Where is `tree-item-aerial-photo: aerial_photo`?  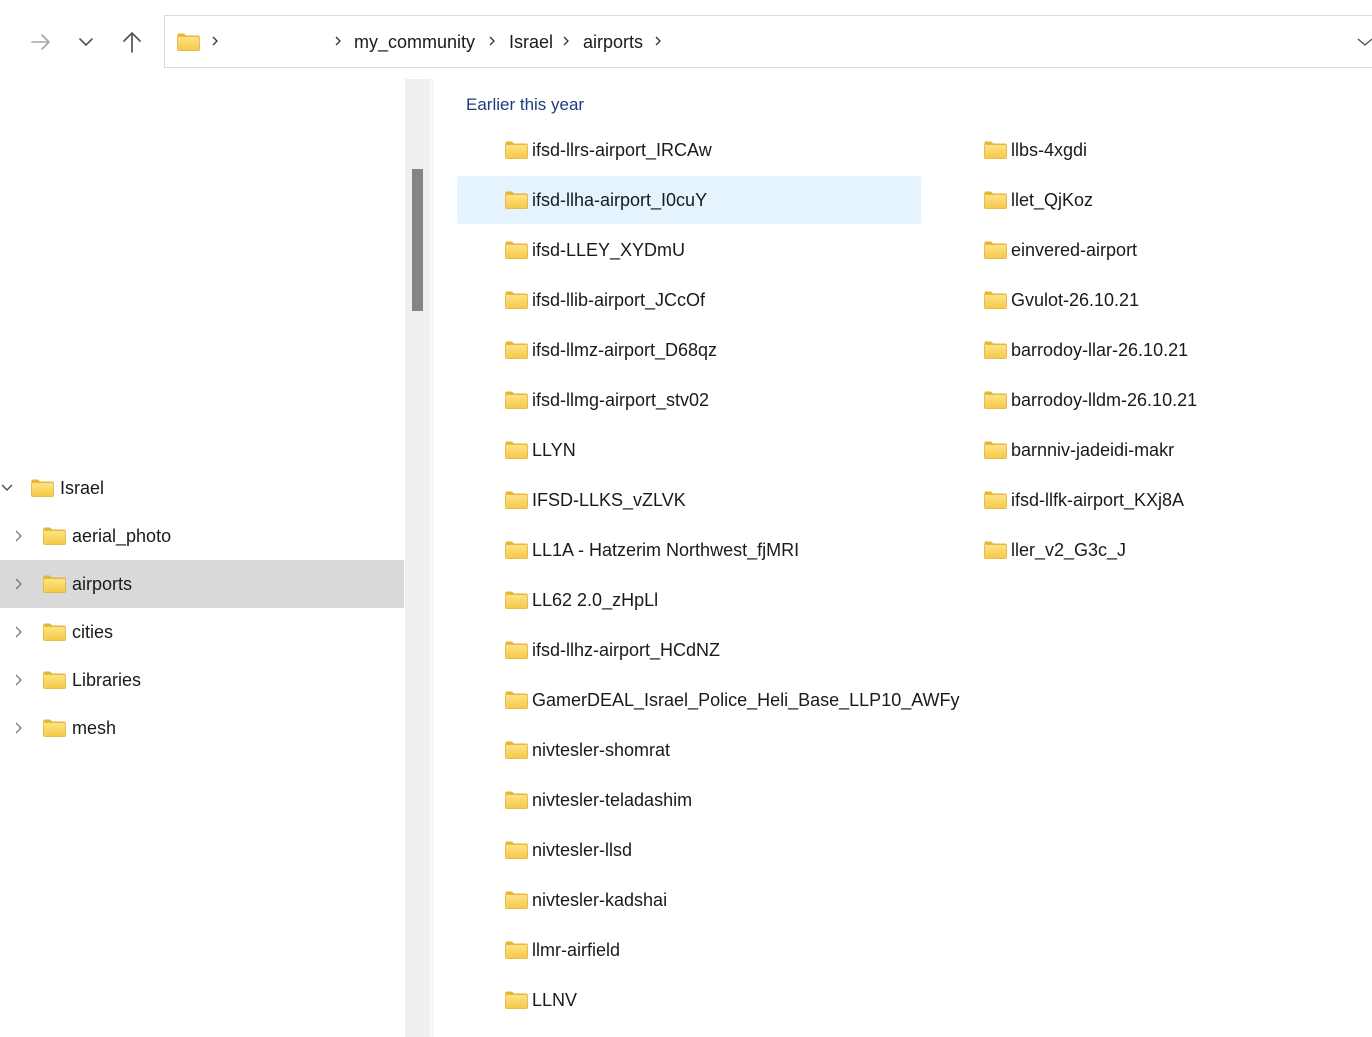
tree-item-aerial-photo: aerial_photo is located at coordinates (202, 536).